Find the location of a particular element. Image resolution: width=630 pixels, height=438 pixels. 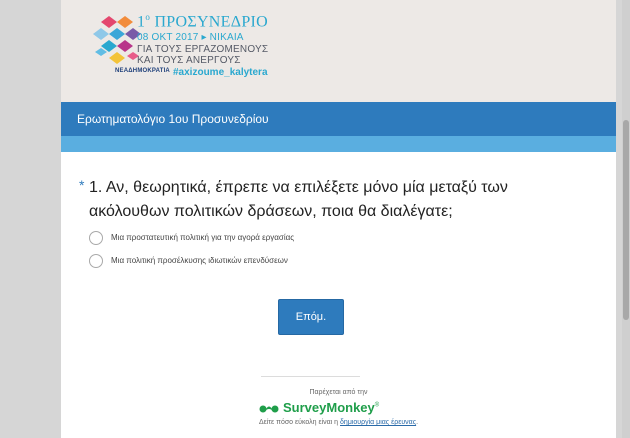

conference-subtitle: ΓΙΑ ΤΟΥΣ ΕΡΓΑΖΟΜΕΝΟΥΣ ΚΑΙ ΤΟΥΣ ΑΝΕΡΓΟΥΣ is located at coordinates (202, 55).